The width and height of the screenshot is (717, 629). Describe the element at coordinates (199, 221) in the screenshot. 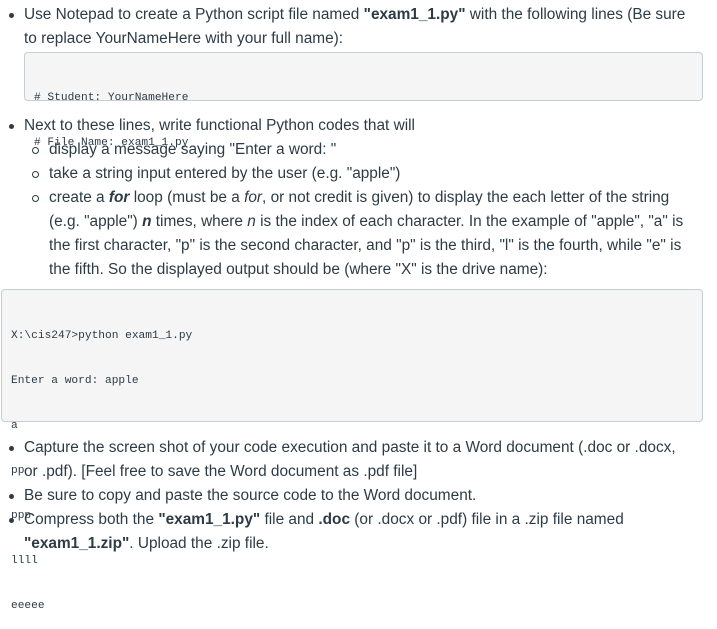

I see `text-span: times, where` at that location.